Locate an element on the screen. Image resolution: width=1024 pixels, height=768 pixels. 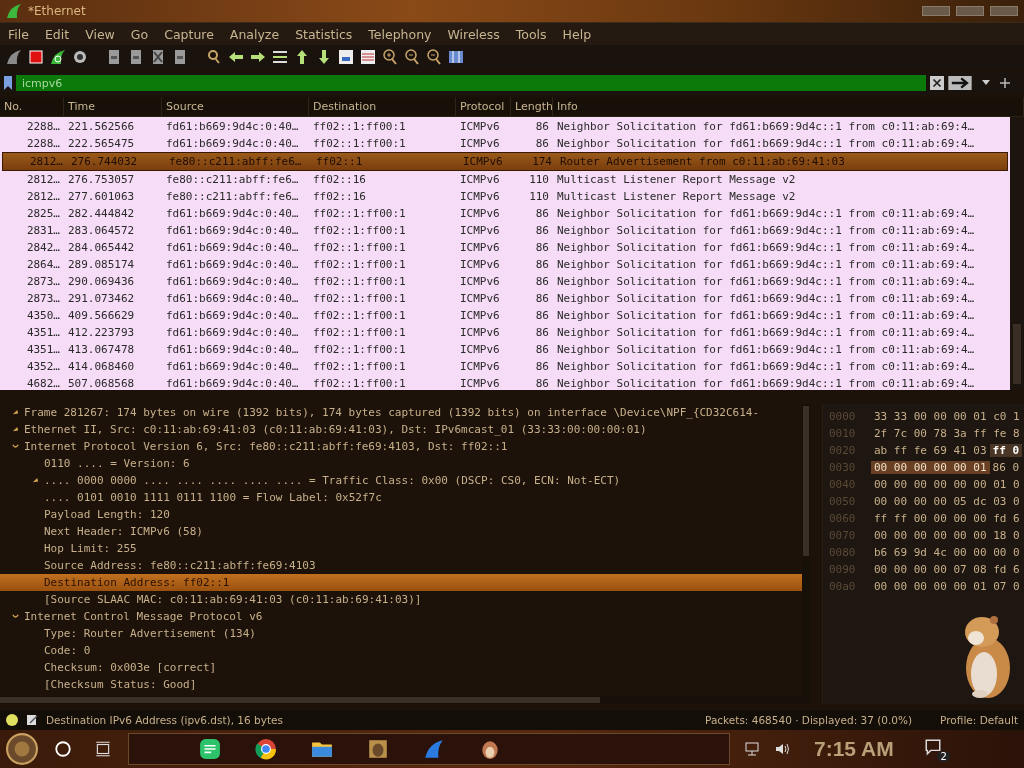
clock: 7:15 AM is located at coordinates (854, 749).